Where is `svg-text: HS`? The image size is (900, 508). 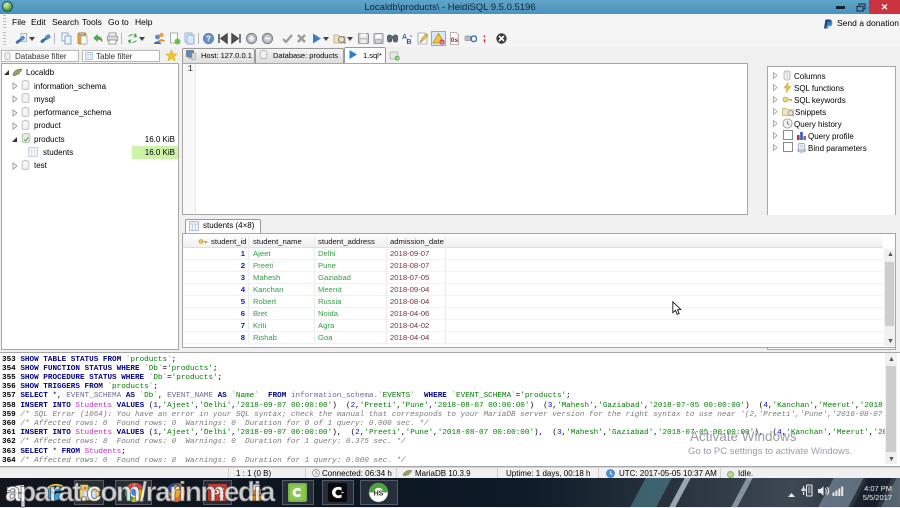 svg-text: HS is located at coordinates (379, 494).